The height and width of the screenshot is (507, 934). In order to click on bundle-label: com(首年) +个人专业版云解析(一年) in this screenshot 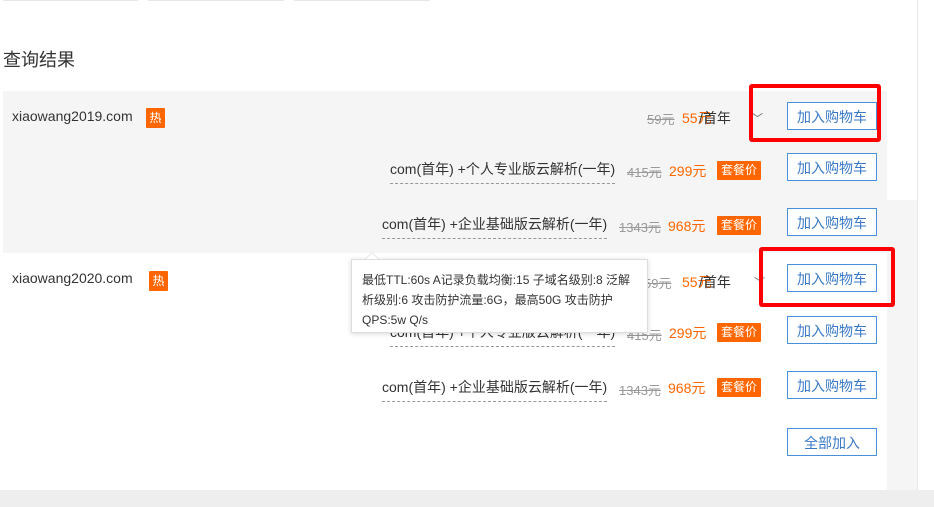, I will do `click(503, 171)`.